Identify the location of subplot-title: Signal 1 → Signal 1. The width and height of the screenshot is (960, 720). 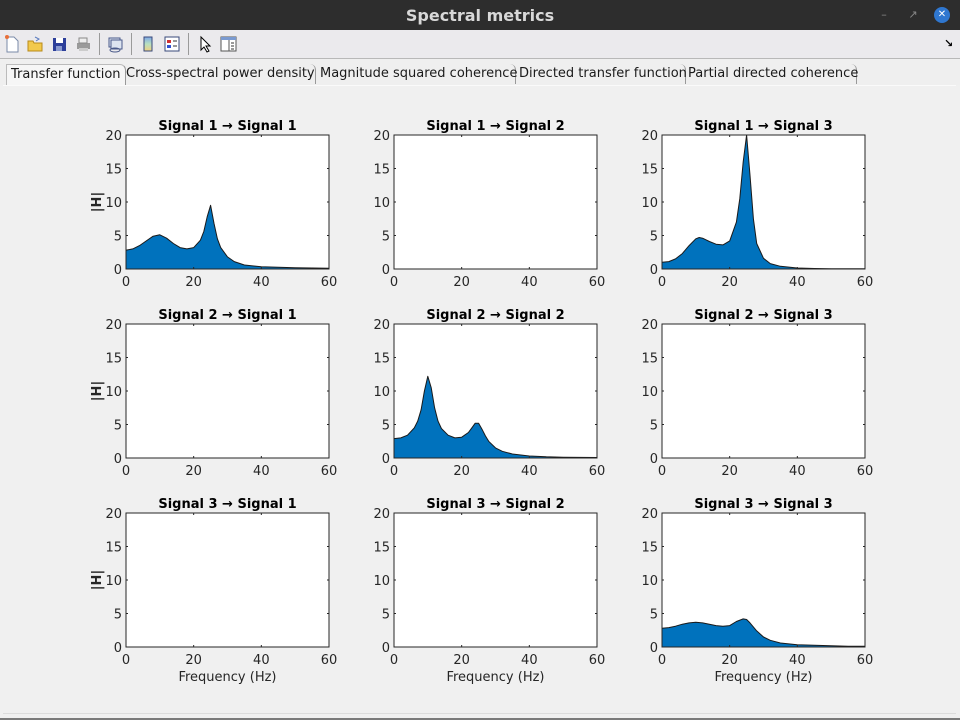
(227, 126).